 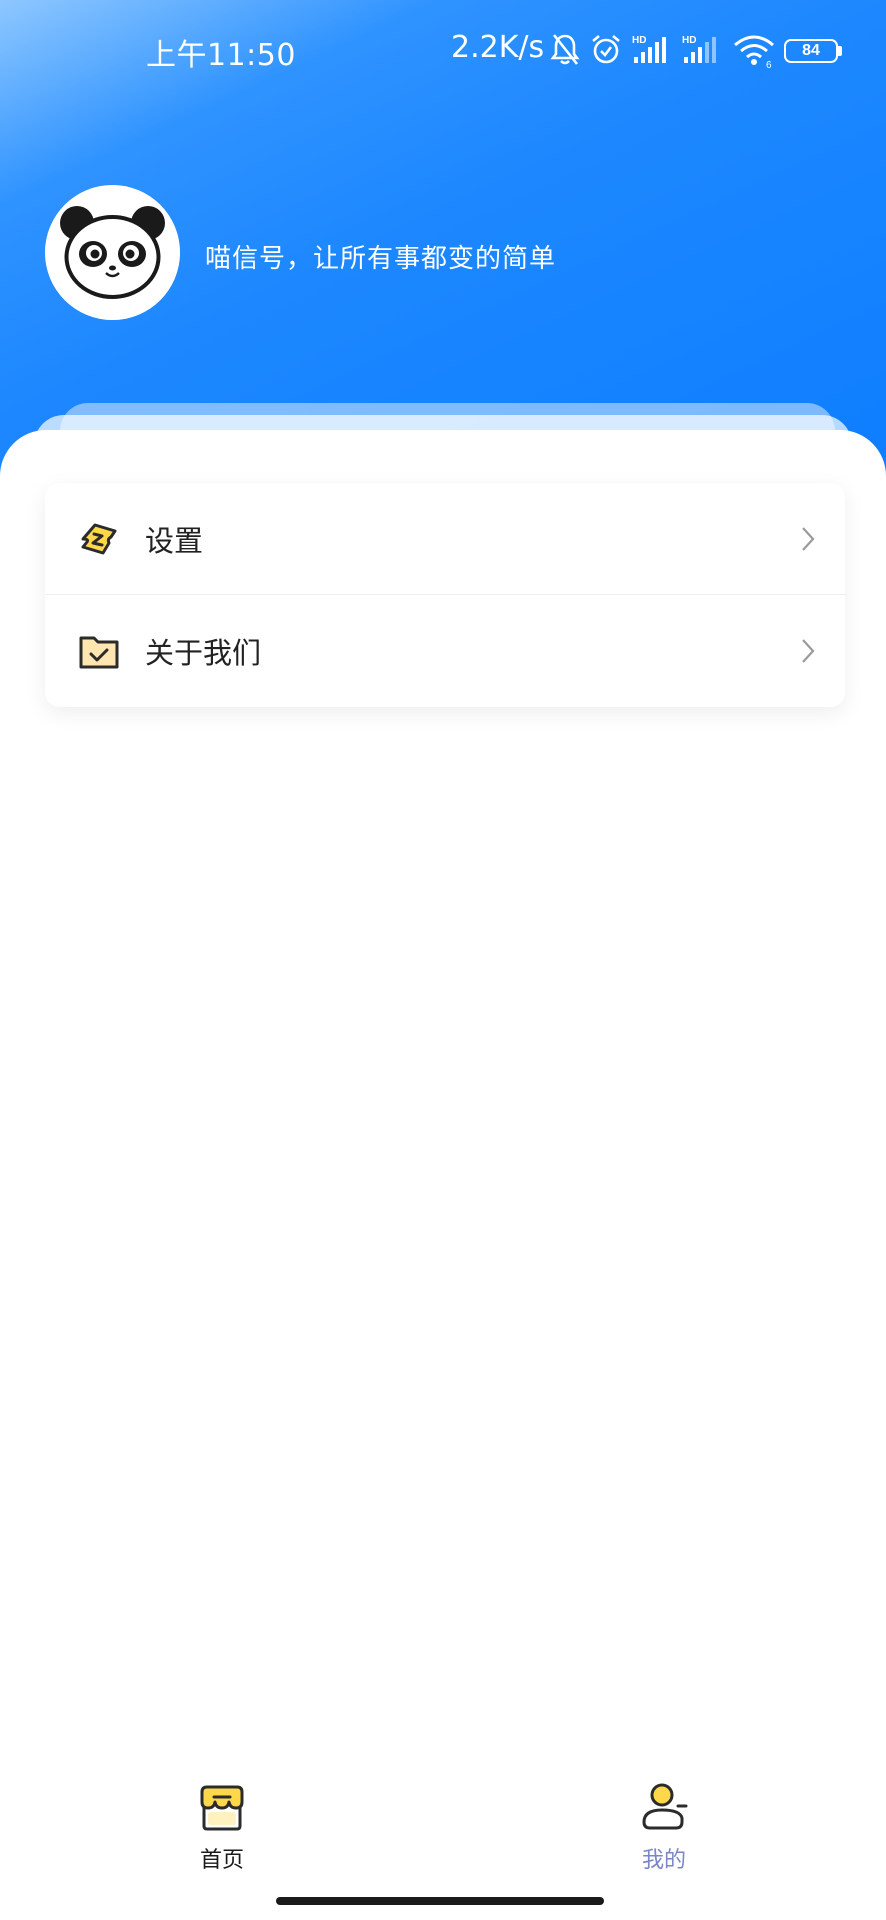 I want to click on menu-item-about-us: 关于我们, so click(x=445, y=651).